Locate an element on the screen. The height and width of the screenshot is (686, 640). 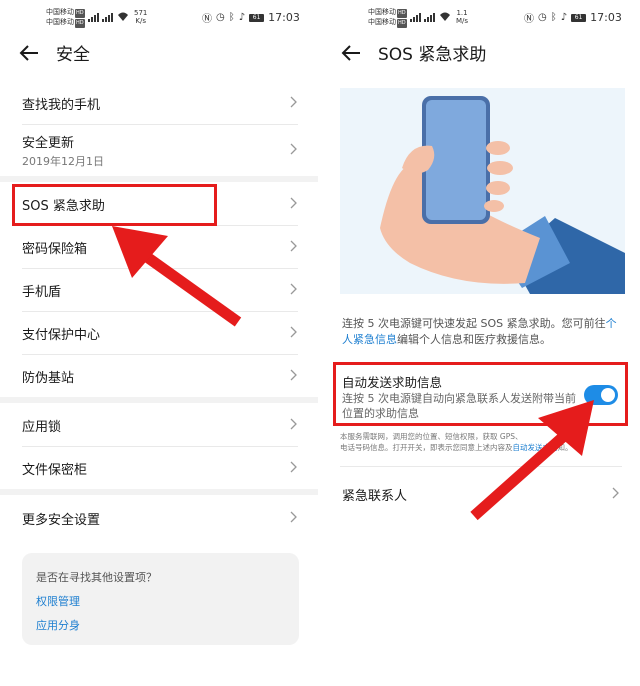
status-bar: 中国移动 HD 中国移动 HD 1.1 M/s Ⓝ ◷ ᛒ ♪ 61 17:03 is located at coordinates (481, 18).